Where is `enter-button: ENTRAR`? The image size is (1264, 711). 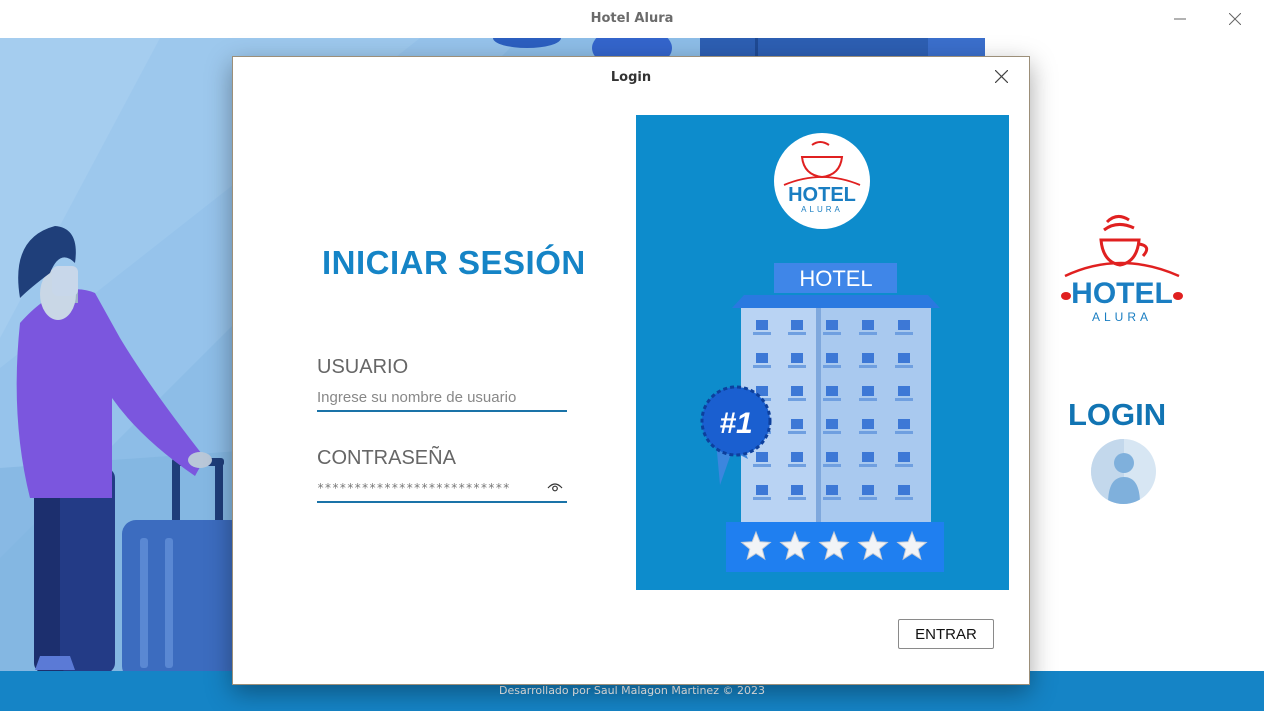
enter-button: ENTRAR is located at coordinates (946, 634).